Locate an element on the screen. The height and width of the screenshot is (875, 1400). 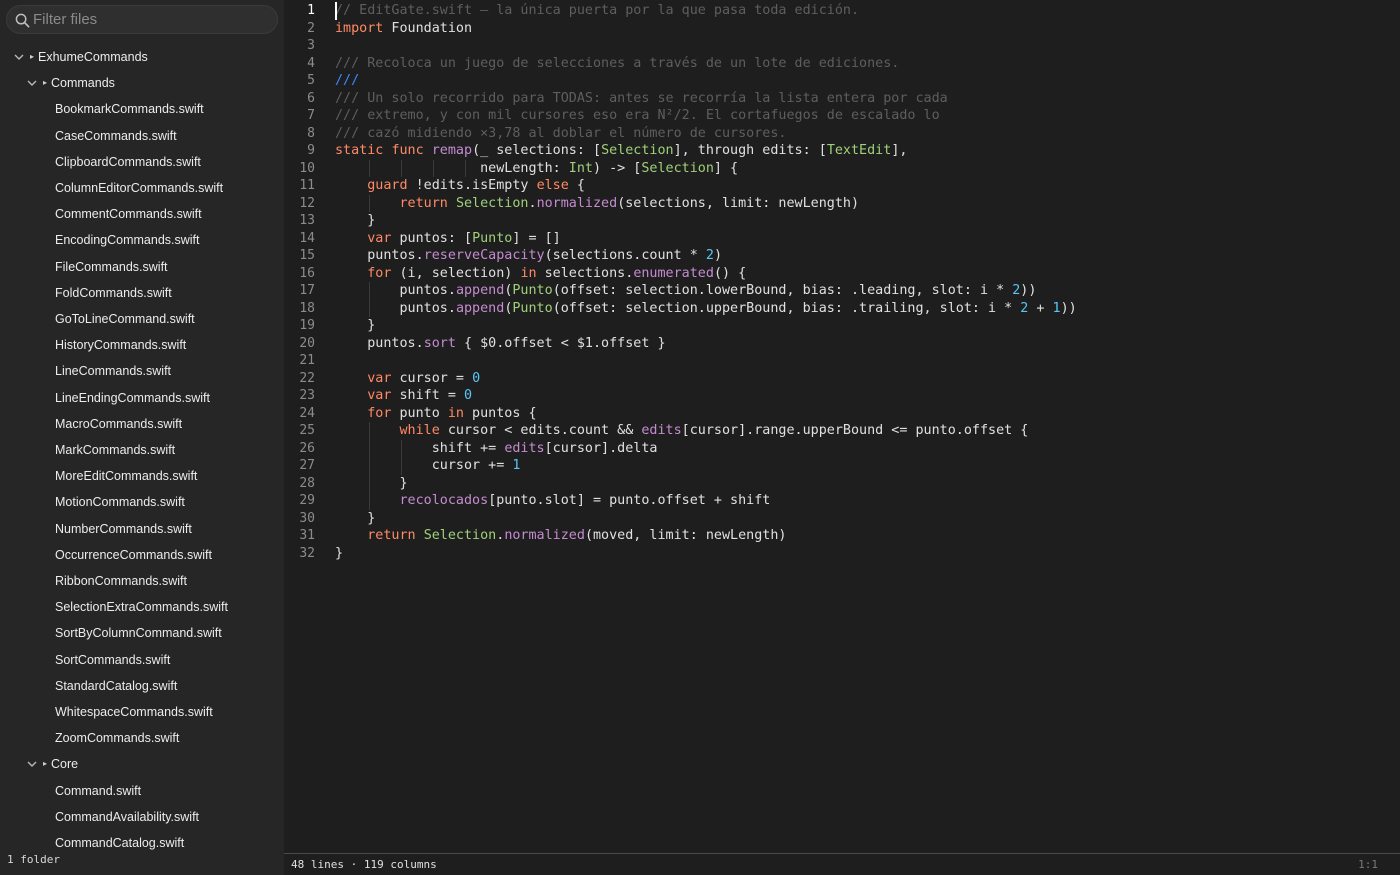
file-row-motioncommands-swift: MotionCommands.swift is located at coordinates (142, 502).